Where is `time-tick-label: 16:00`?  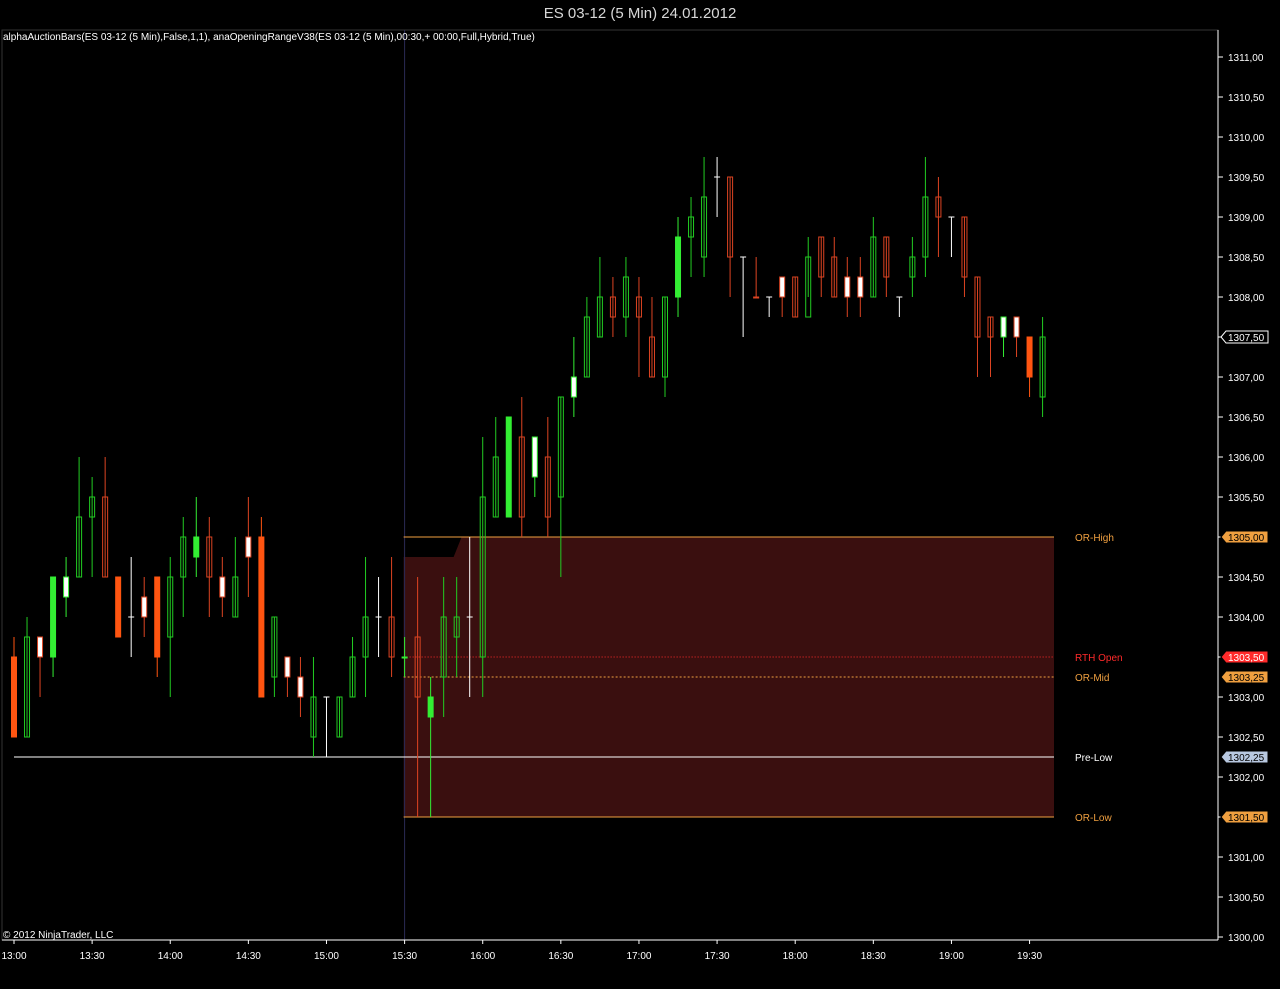
time-tick-label: 16:00 is located at coordinates (482, 956).